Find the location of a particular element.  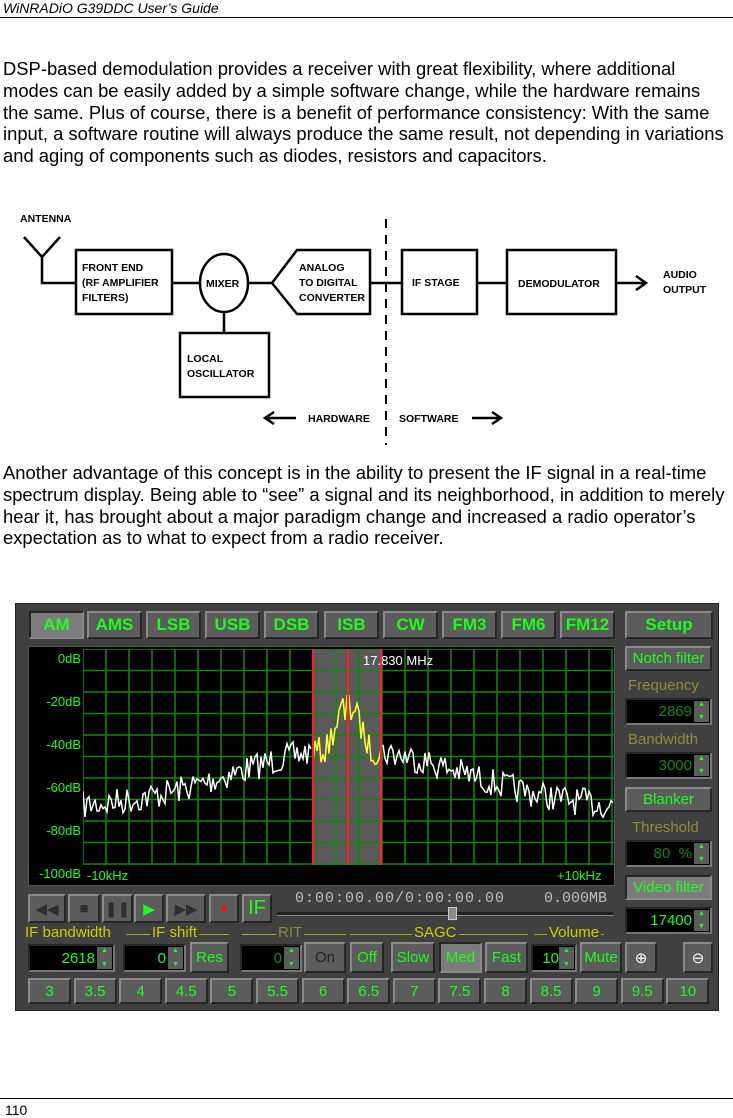

bandwidth-preset-button: 5 is located at coordinates (232, 991).